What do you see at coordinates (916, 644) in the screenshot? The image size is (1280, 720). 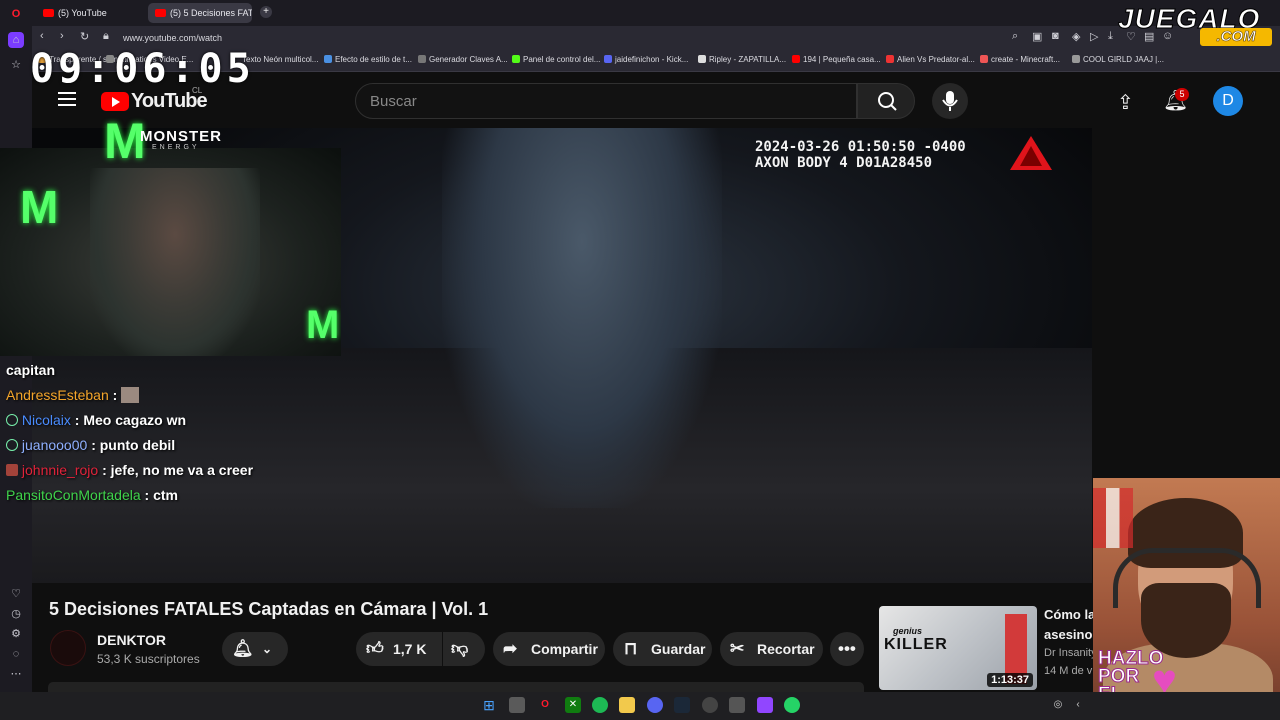 I see `thumbnail-text-big: KILLER` at bounding box center [916, 644].